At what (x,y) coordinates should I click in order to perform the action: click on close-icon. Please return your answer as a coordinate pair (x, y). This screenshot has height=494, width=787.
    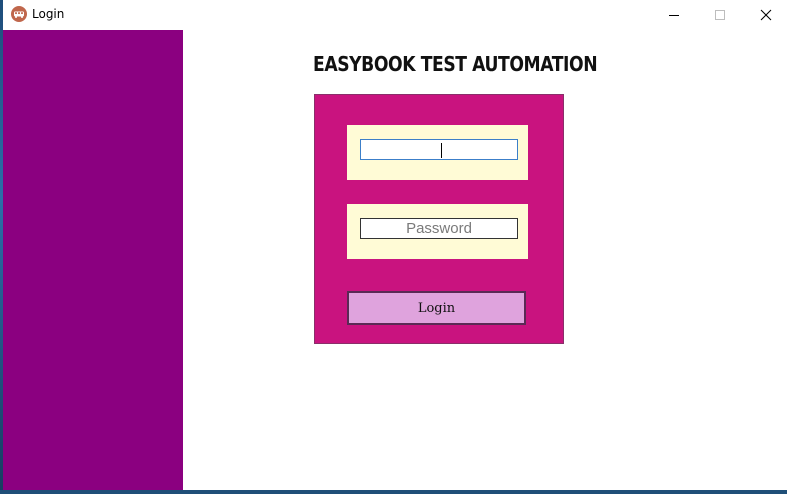
    Looking at the image, I should click on (766, 15).